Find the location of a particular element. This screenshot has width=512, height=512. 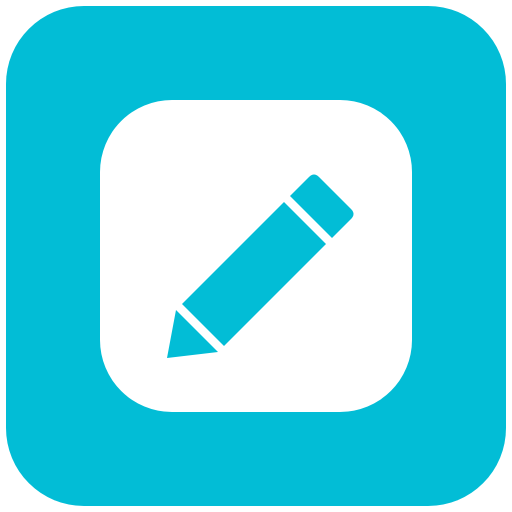

pencil-glyph is located at coordinates (260, 266).